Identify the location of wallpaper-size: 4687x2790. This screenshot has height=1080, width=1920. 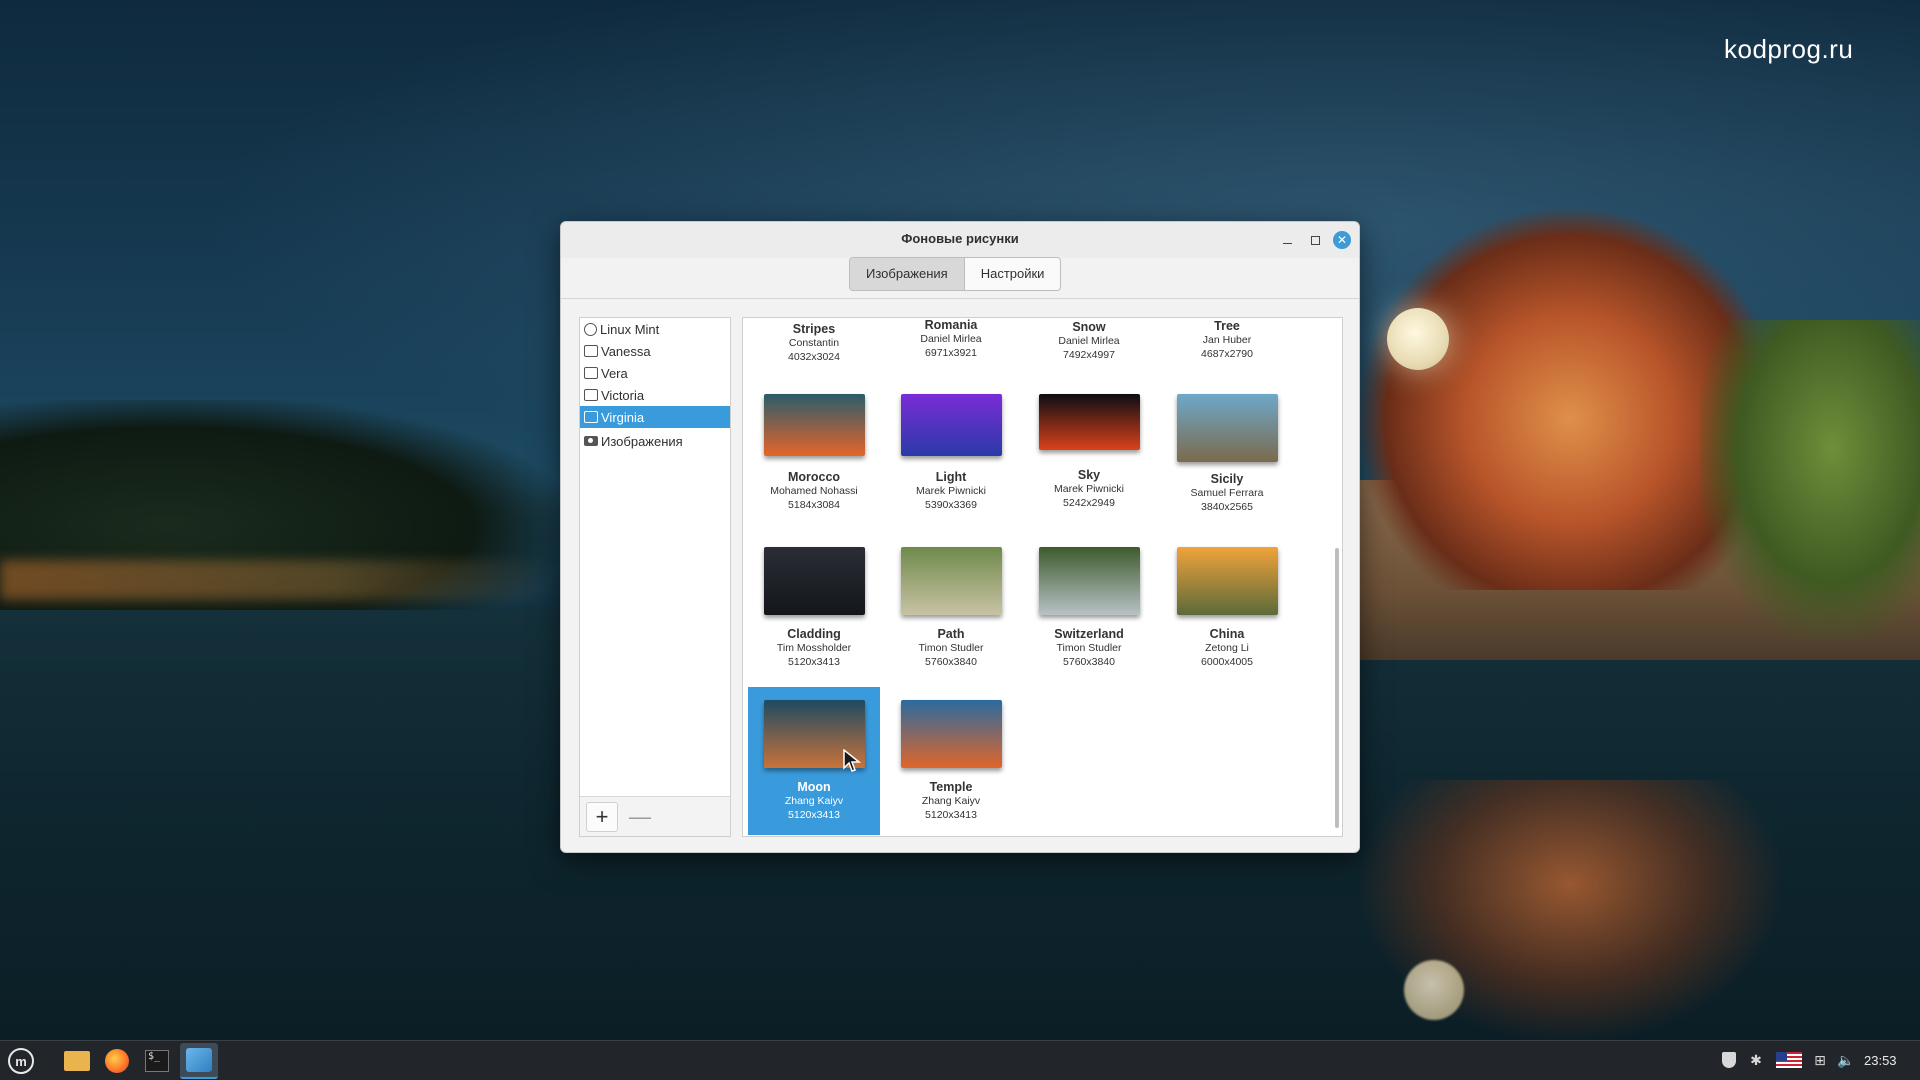
(1227, 354).